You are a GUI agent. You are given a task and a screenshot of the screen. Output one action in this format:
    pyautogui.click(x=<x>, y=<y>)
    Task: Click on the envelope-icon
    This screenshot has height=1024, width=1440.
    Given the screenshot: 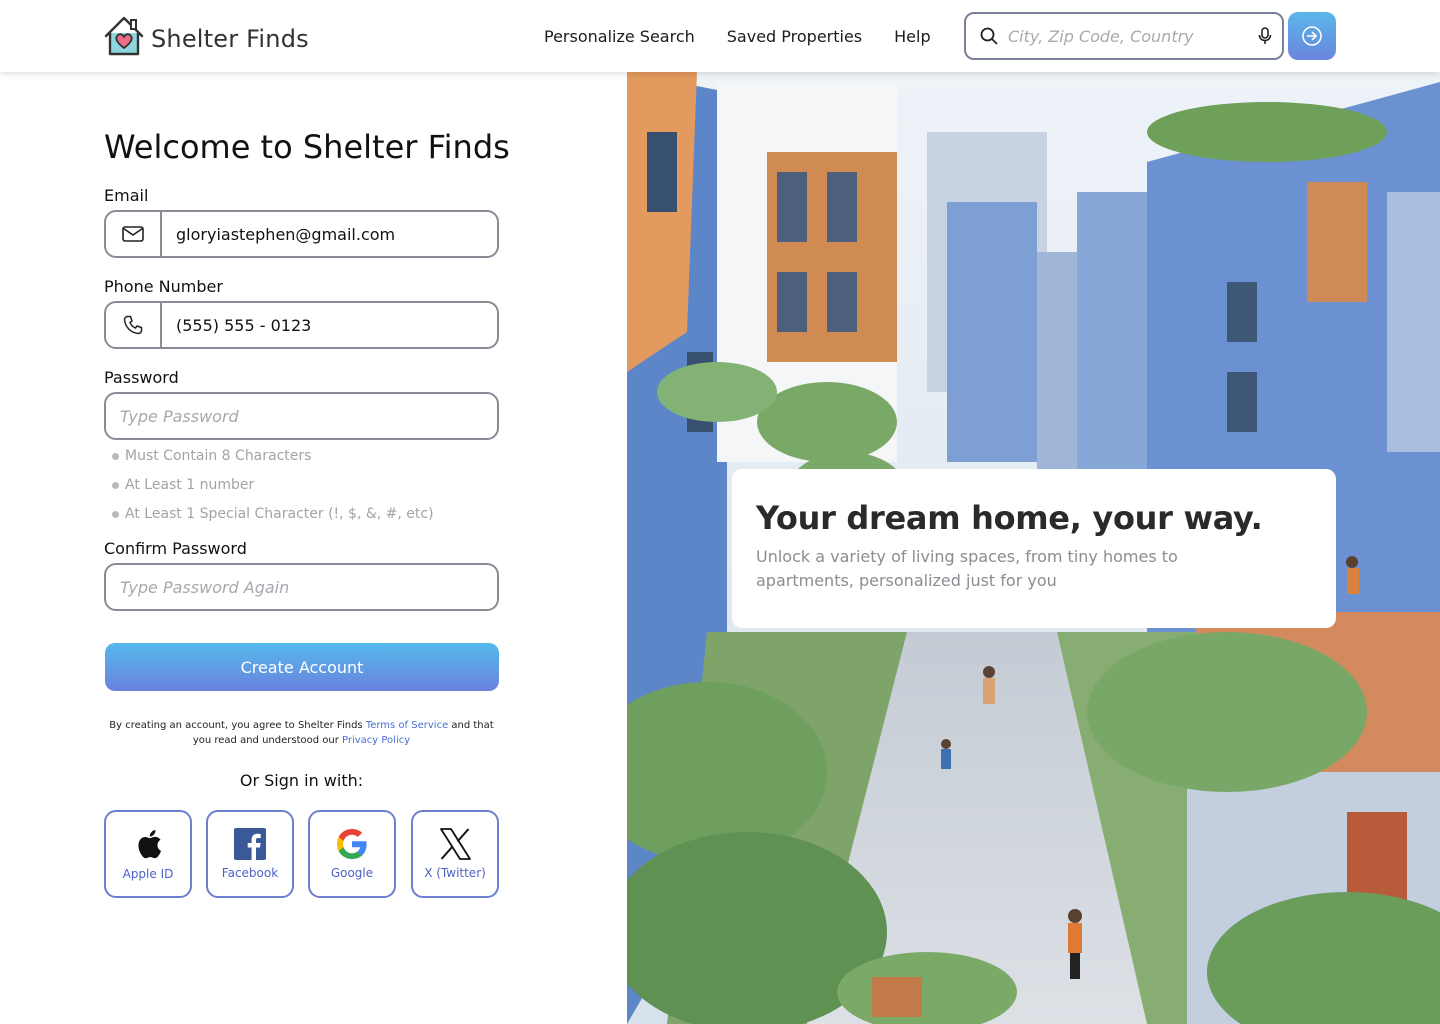 What is the action you would take?
    pyautogui.click(x=133, y=234)
    